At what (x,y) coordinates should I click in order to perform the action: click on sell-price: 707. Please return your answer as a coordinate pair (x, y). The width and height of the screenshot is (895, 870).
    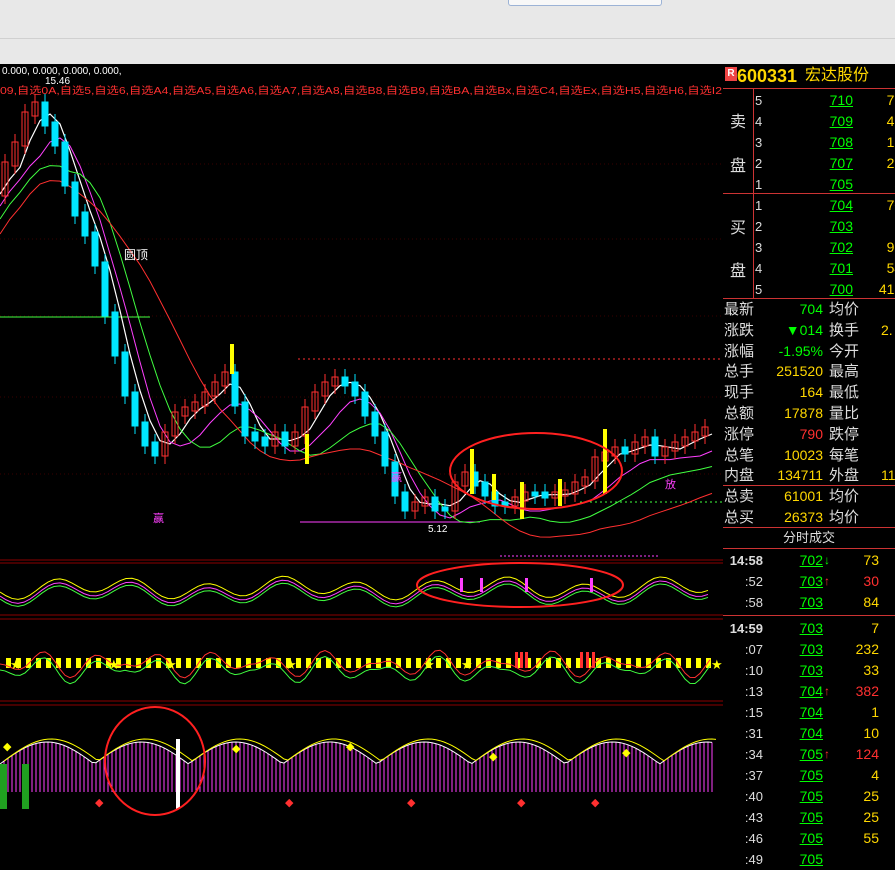
    Looking at the image, I should click on (823, 163).